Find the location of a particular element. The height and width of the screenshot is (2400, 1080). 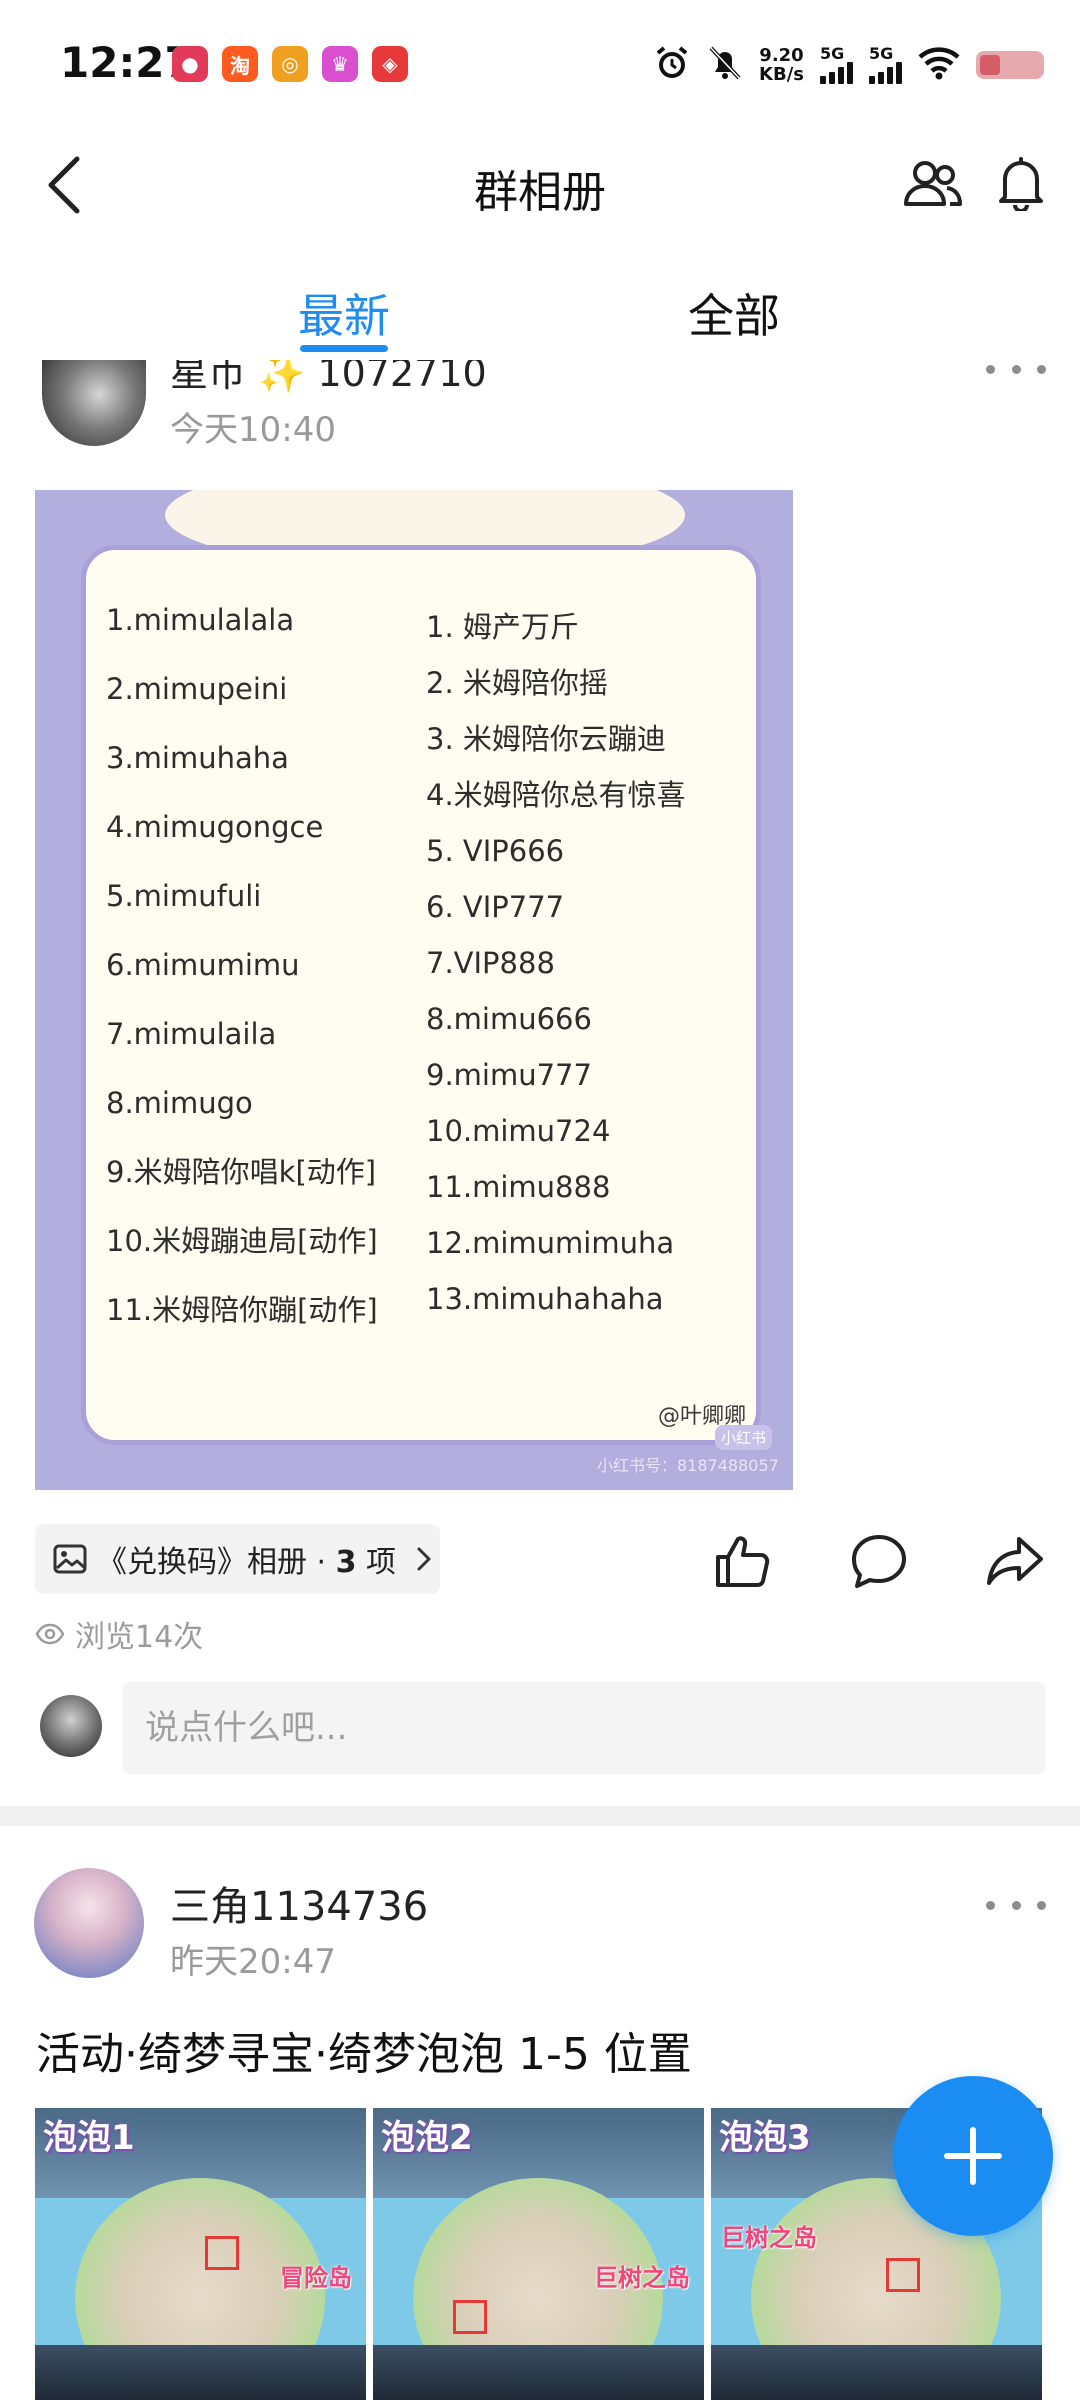

code-item: 10.米姆蹦迪局[动作] is located at coordinates (242, 1241).